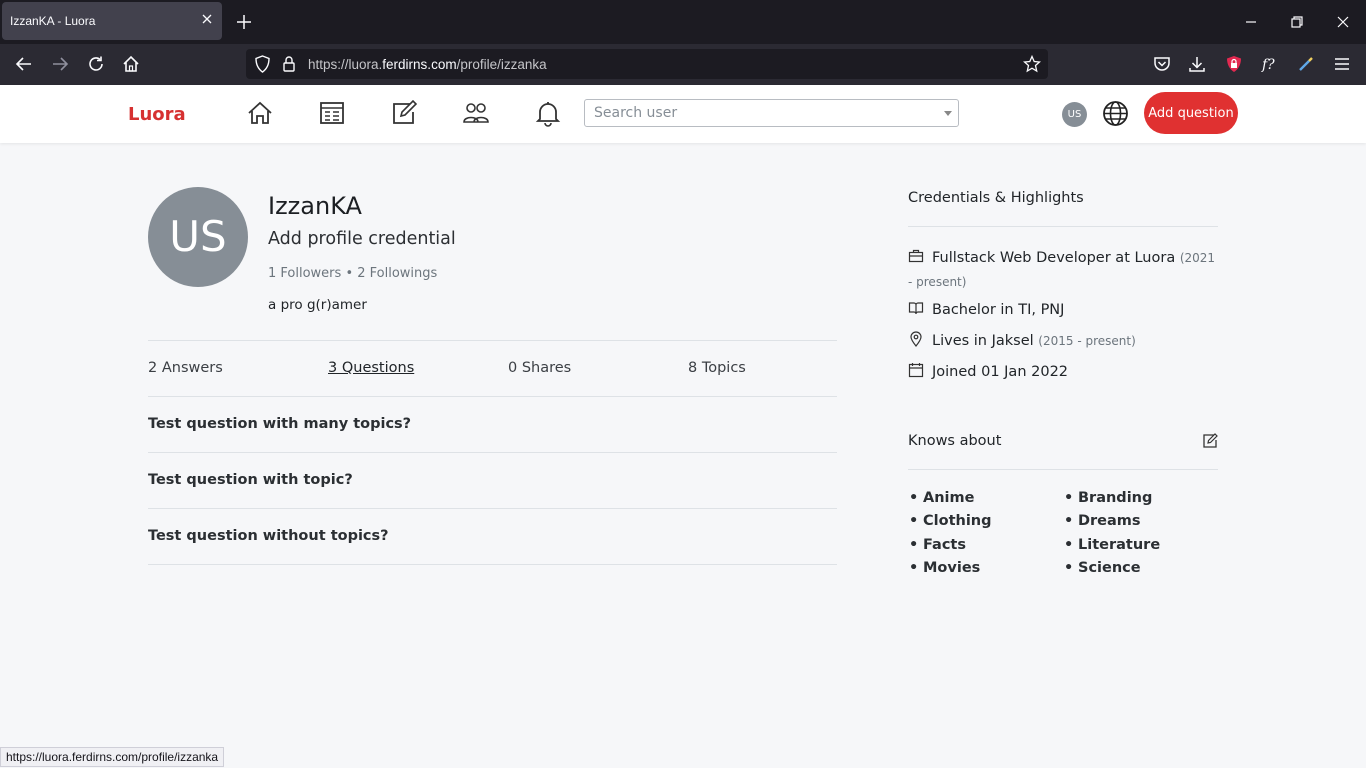  I want to click on minimize-icon, so click(1251, 22).